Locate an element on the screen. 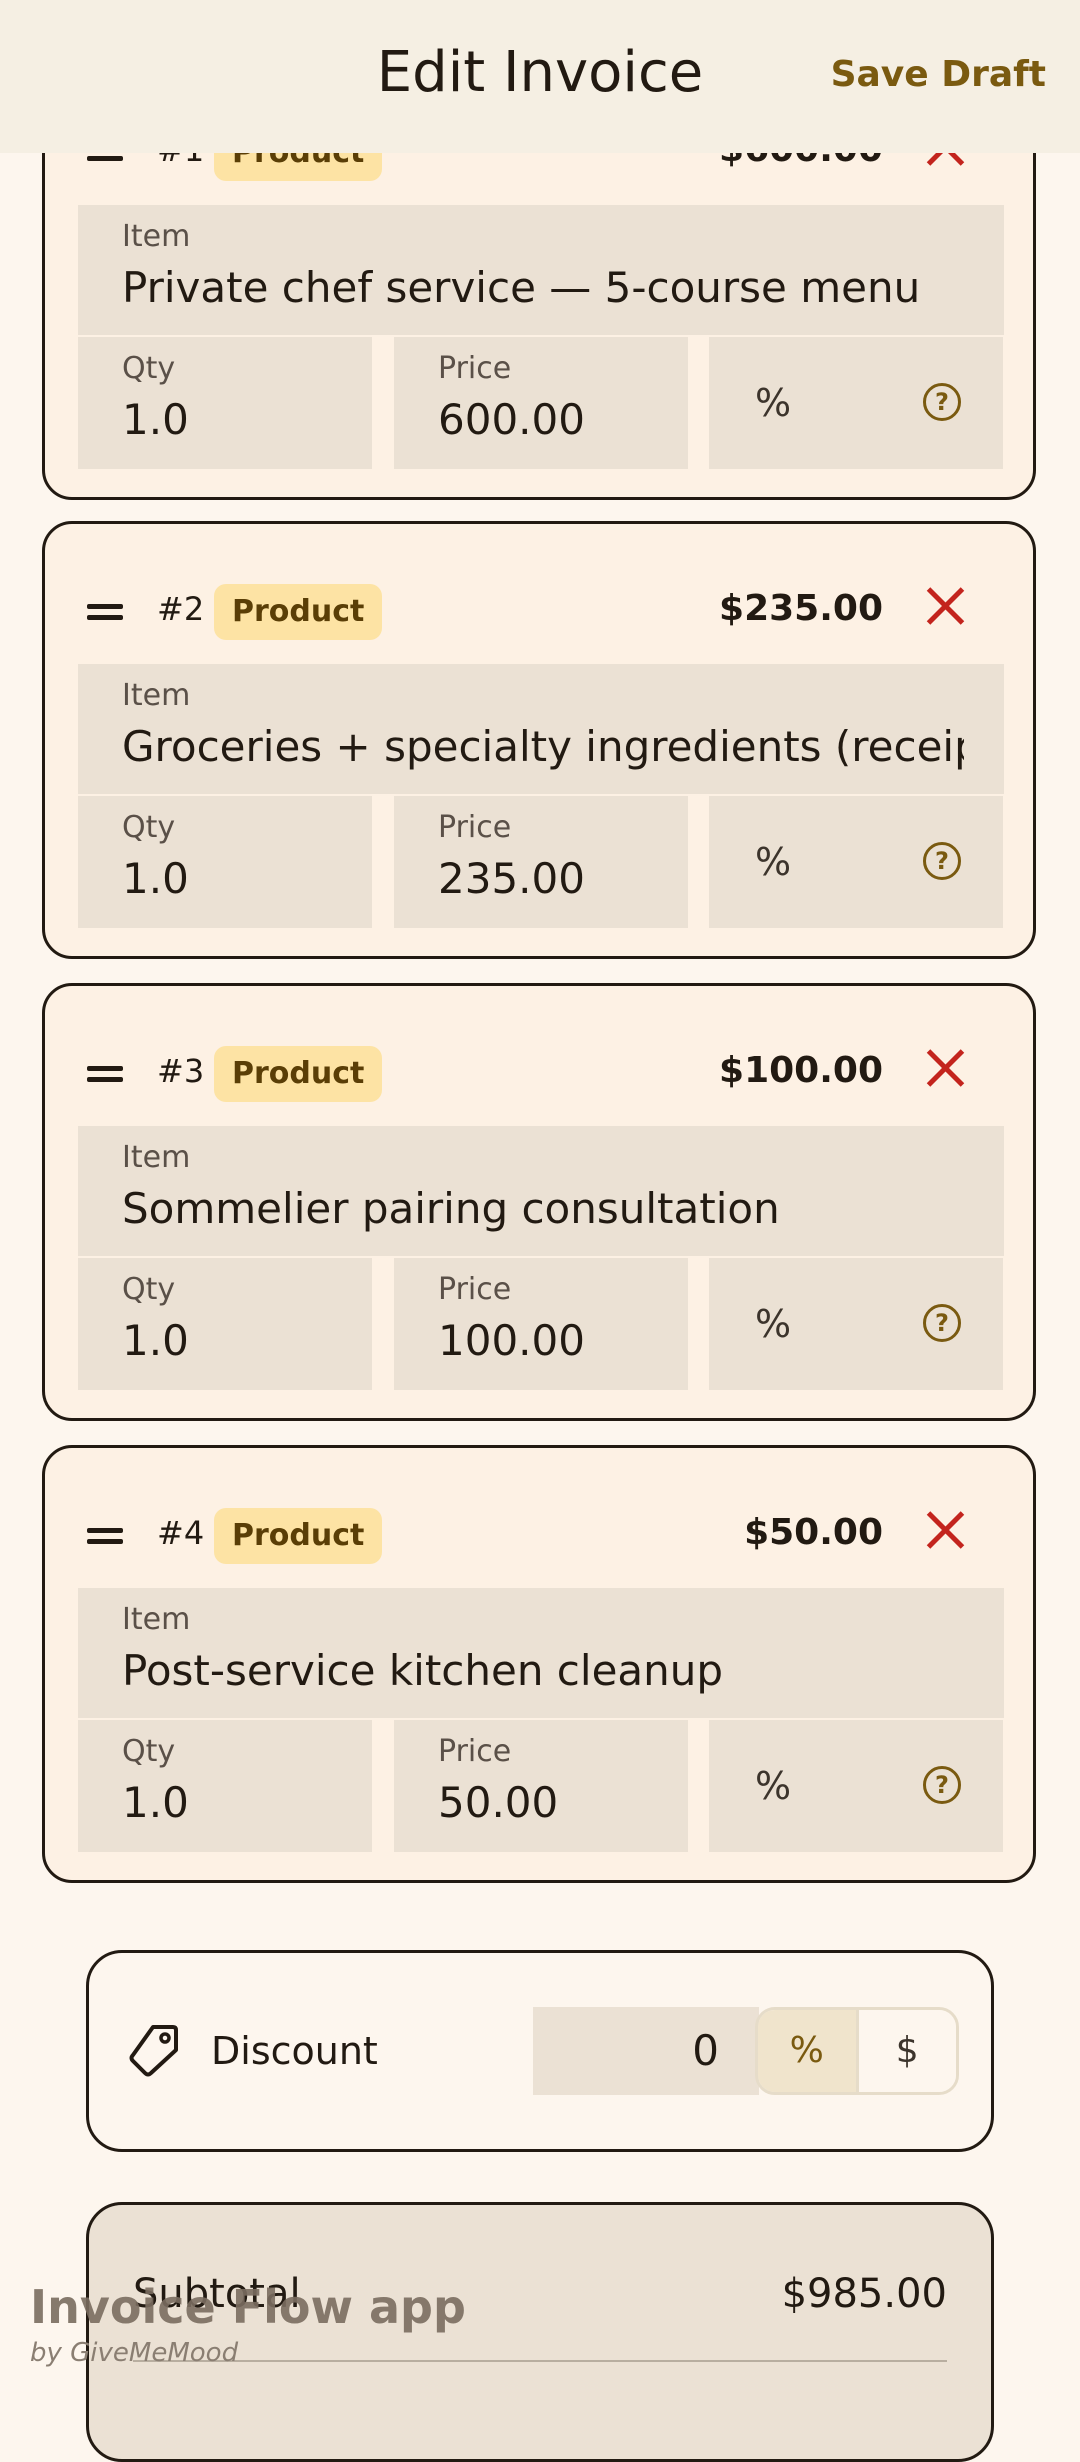 Image resolution: width=1080 pixels, height=2462 pixels. tag-icon is located at coordinates (153, 2051).